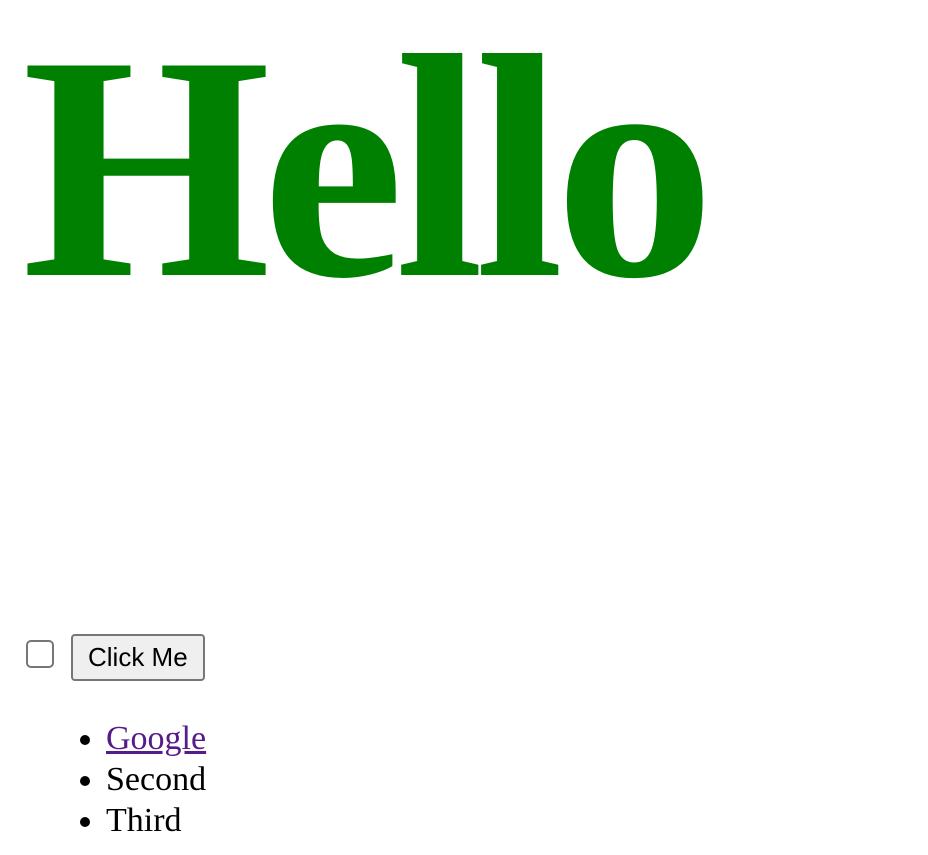 The width and height of the screenshot is (928, 855). What do you see at coordinates (144, 820) in the screenshot?
I see `list-item-label: Third` at bounding box center [144, 820].